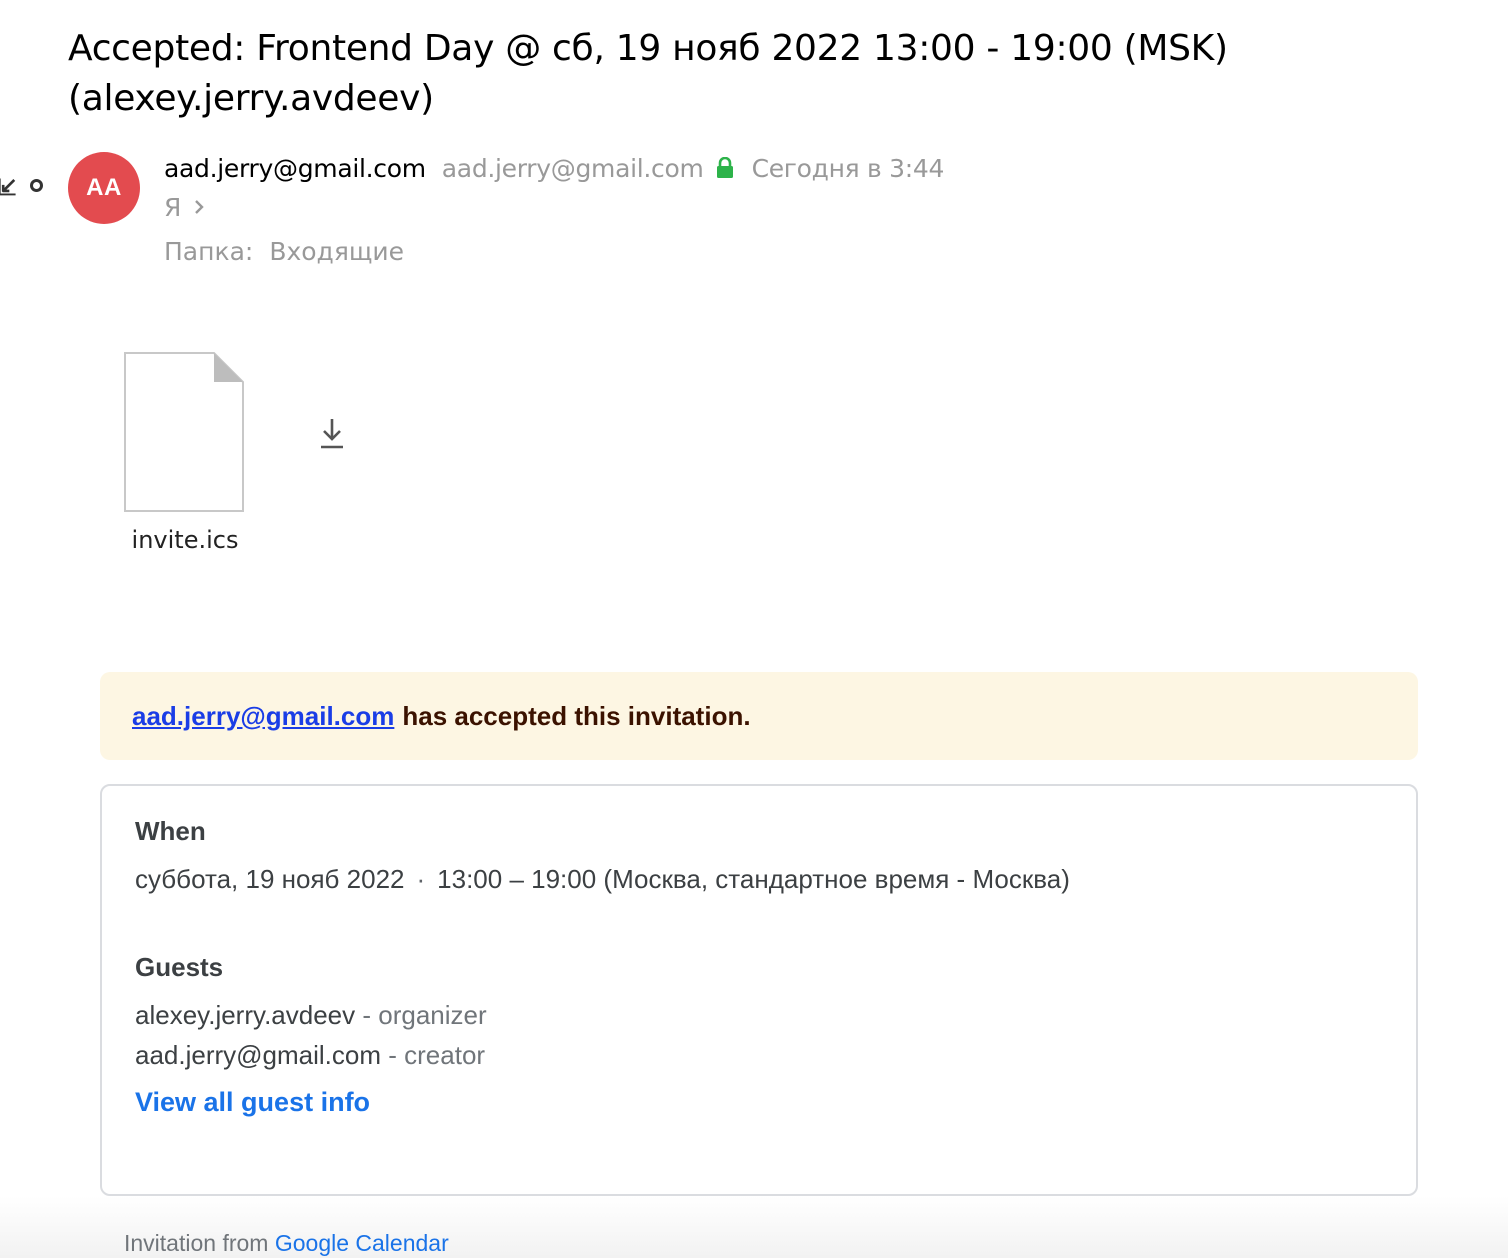 The image size is (1508, 1258). I want to click on guest-name: aad.jerry@gmail.com, so click(258, 1055).